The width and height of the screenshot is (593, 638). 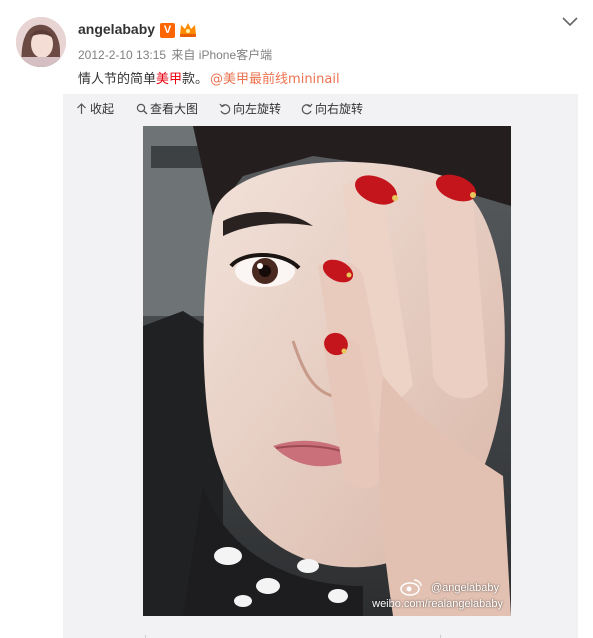 I want to click on watermark-url: weibo.com/realangelababy, so click(x=437, y=604).